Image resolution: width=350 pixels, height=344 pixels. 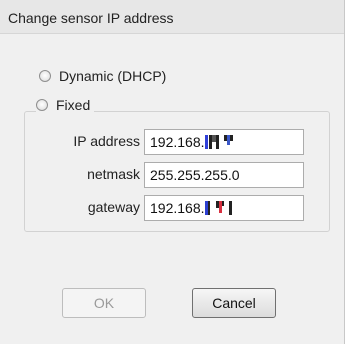 I want to click on dynamic-dhcp-radio, so click(x=45, y=76).